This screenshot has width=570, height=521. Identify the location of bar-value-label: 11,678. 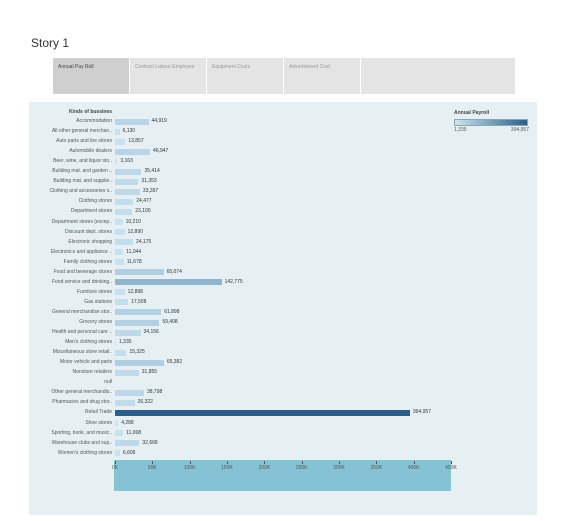
(134, 261).